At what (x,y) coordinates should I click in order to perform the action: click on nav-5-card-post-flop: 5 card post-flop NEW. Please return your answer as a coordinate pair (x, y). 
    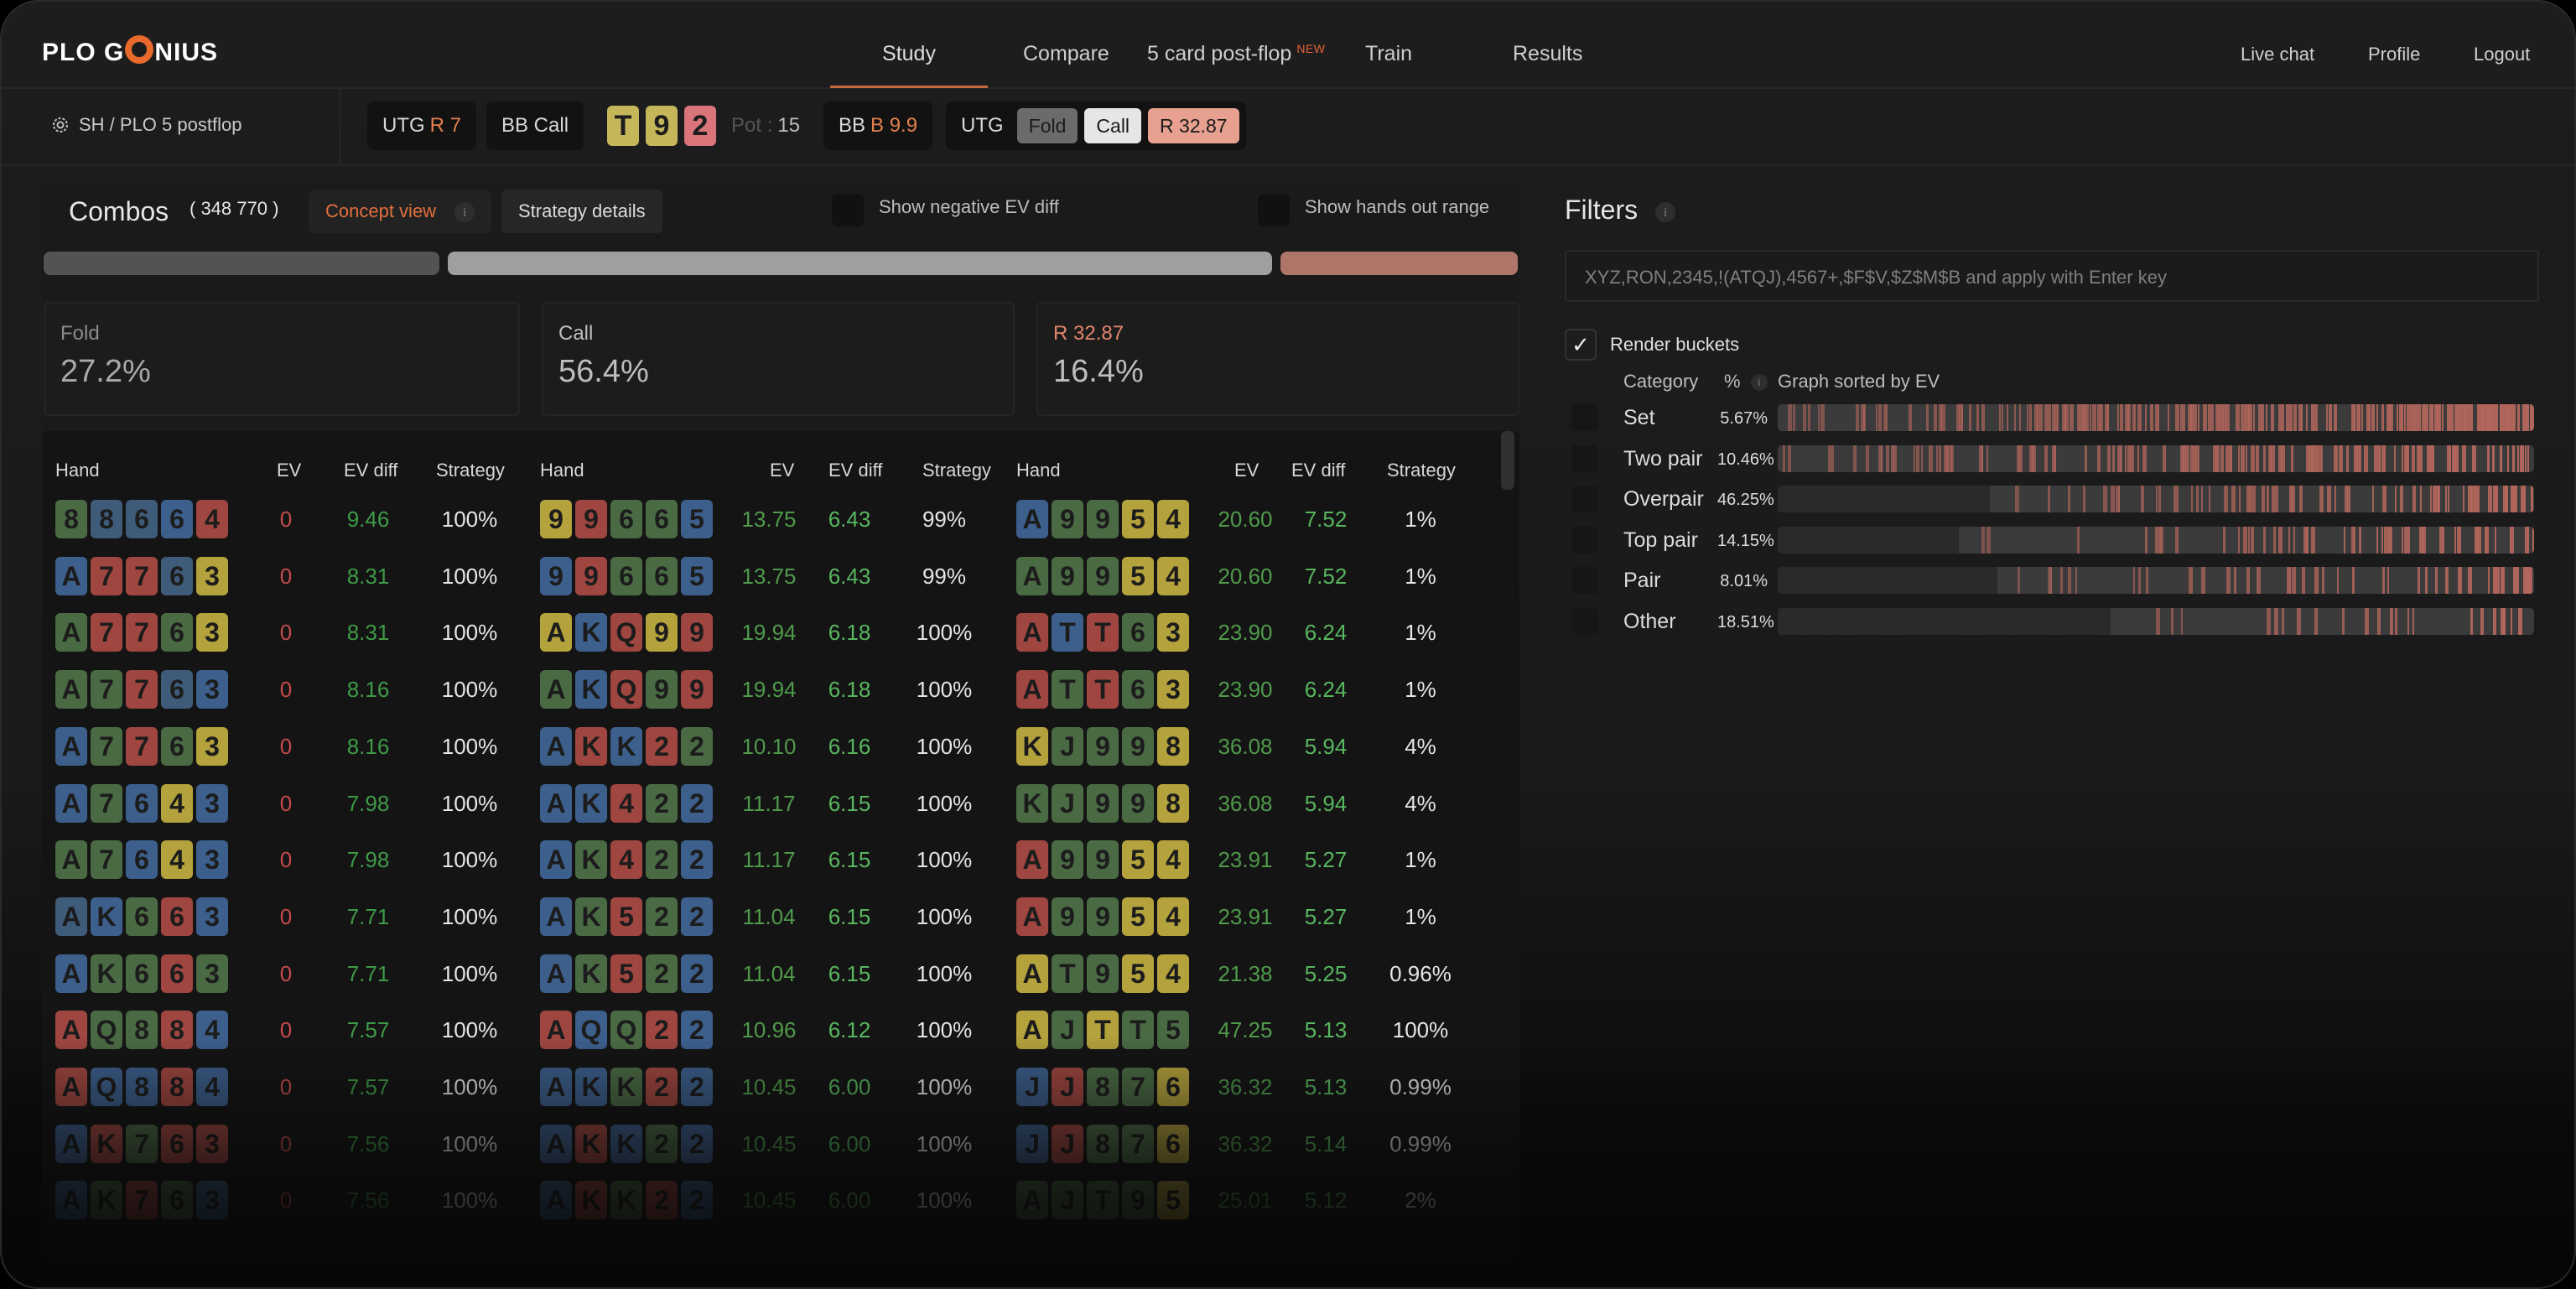
    Looking at the image, I should click on (1236, 54).